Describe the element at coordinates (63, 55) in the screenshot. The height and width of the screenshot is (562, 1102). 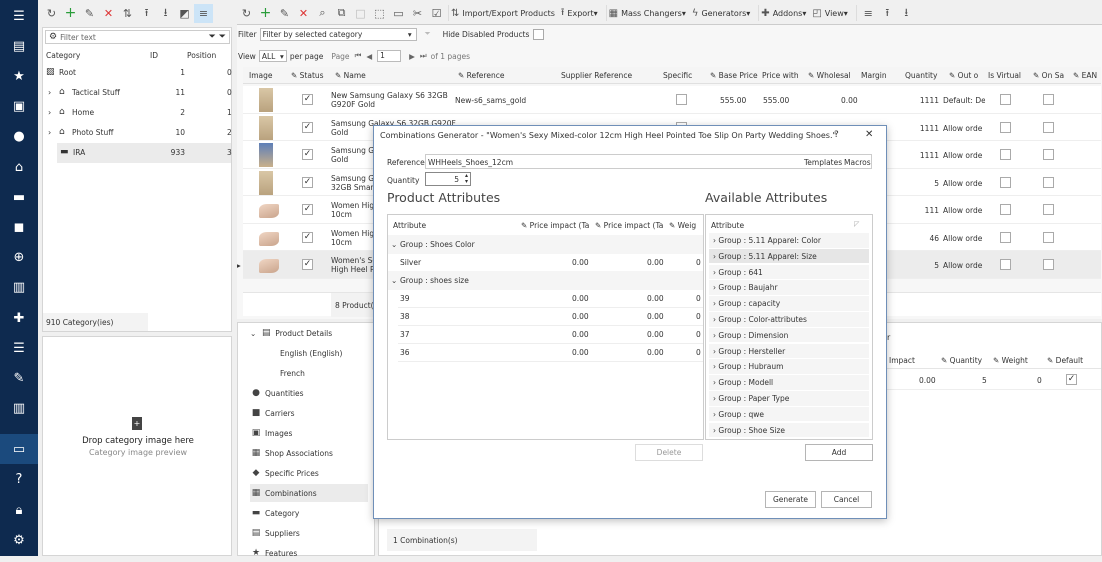
I see `header-category: Category` at that location.